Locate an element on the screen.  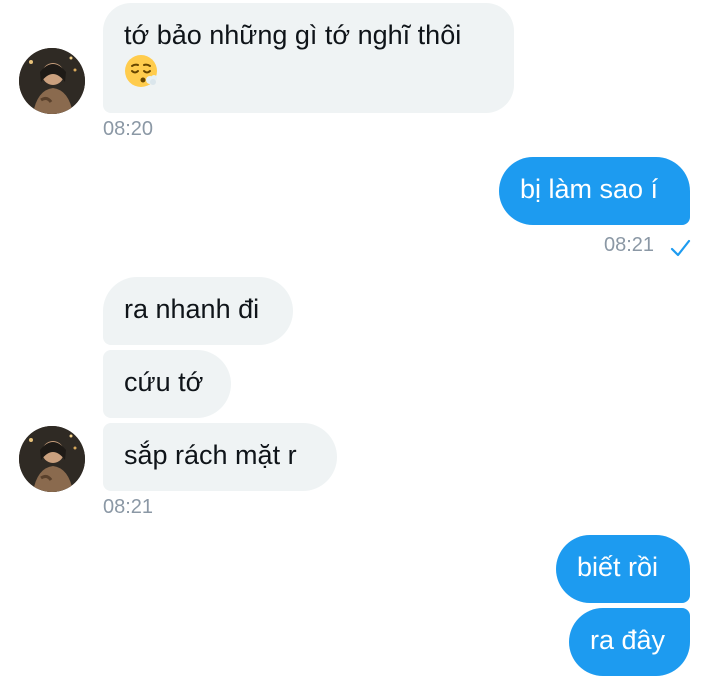
message-text: cứu tớ is located at coordinates (164, 382).